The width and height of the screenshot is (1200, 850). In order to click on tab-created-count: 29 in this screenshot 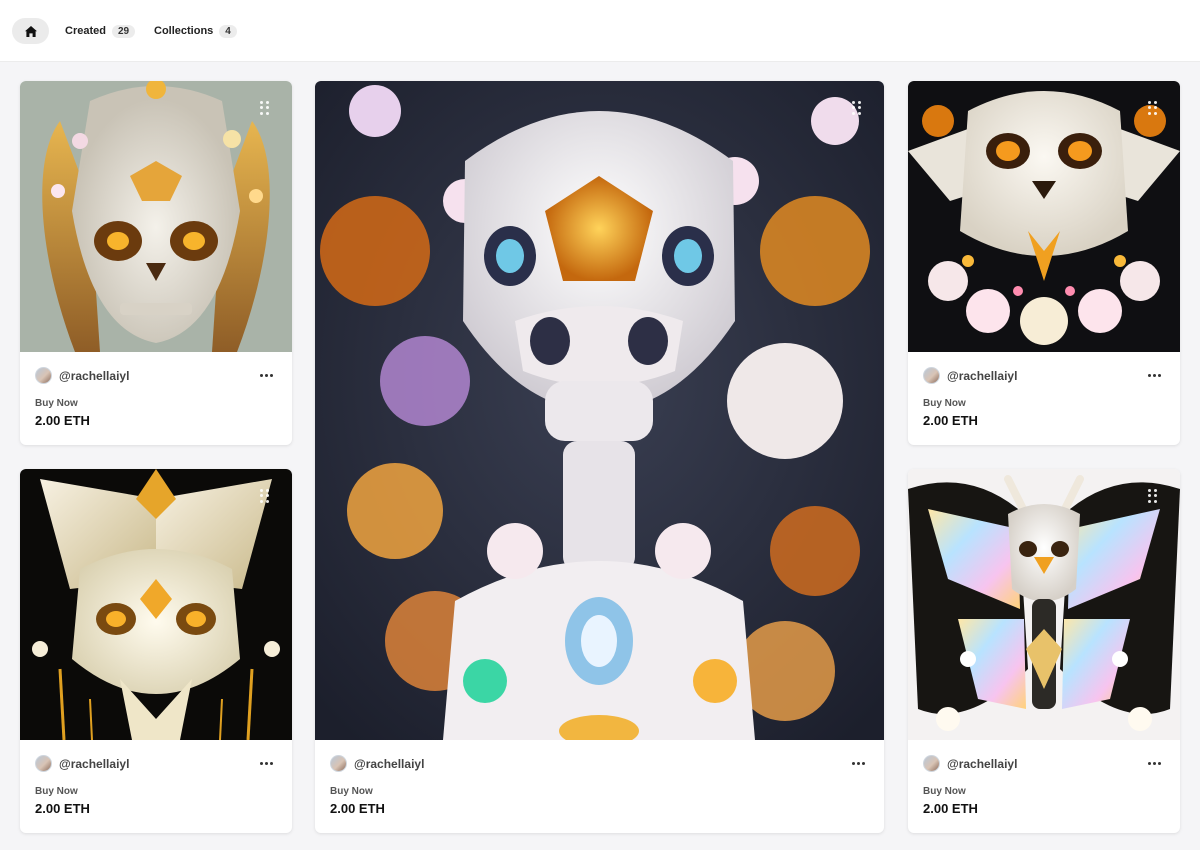, I will do `click(123, 31)`.